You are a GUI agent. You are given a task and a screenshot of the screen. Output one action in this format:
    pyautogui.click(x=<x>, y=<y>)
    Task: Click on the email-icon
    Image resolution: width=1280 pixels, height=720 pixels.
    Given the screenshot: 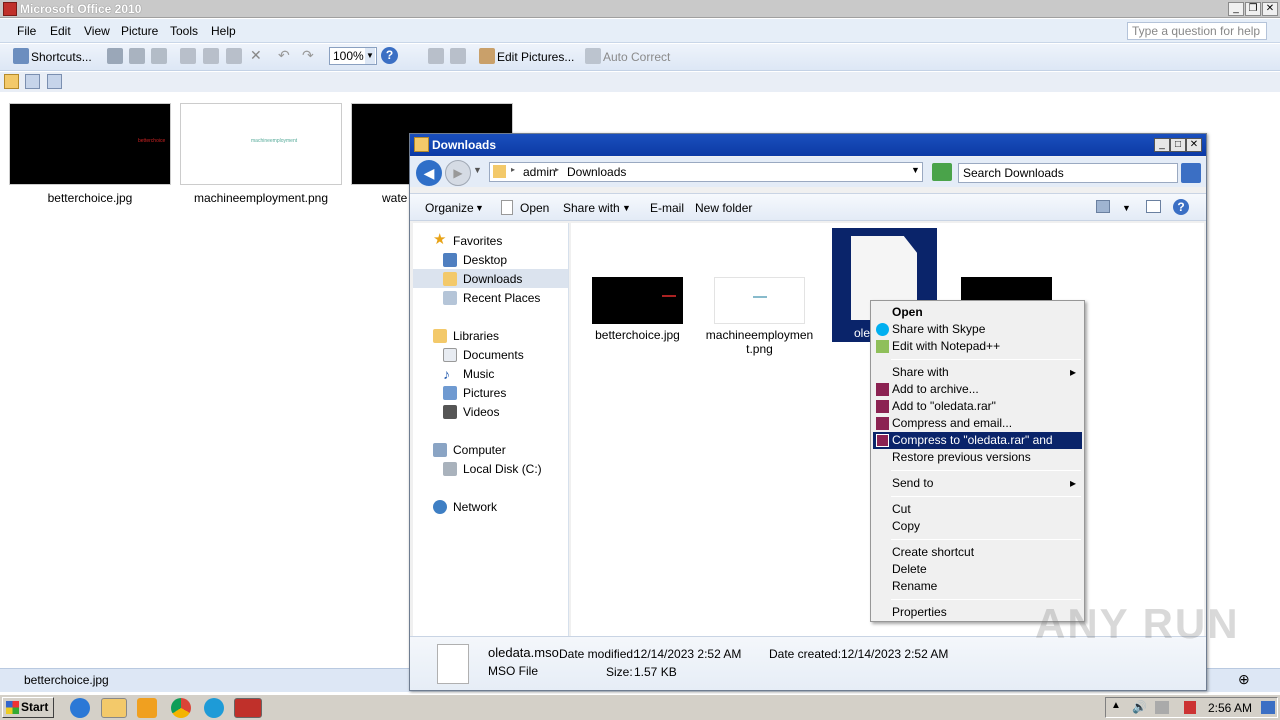 What is the action you would take?
    pyautogui.click(x=159, y=56)
    